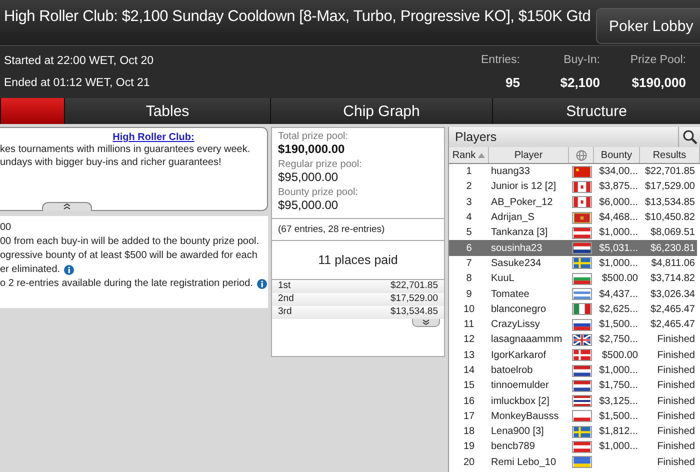  Describe the element at coordinates (658, 60) in the screenshot. I see `stat-label: Prize Pool:` at that location.